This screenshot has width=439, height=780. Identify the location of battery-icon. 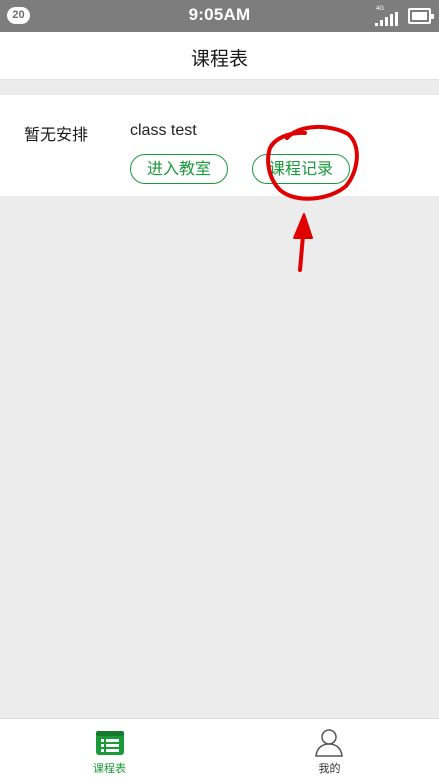
(421, 16).